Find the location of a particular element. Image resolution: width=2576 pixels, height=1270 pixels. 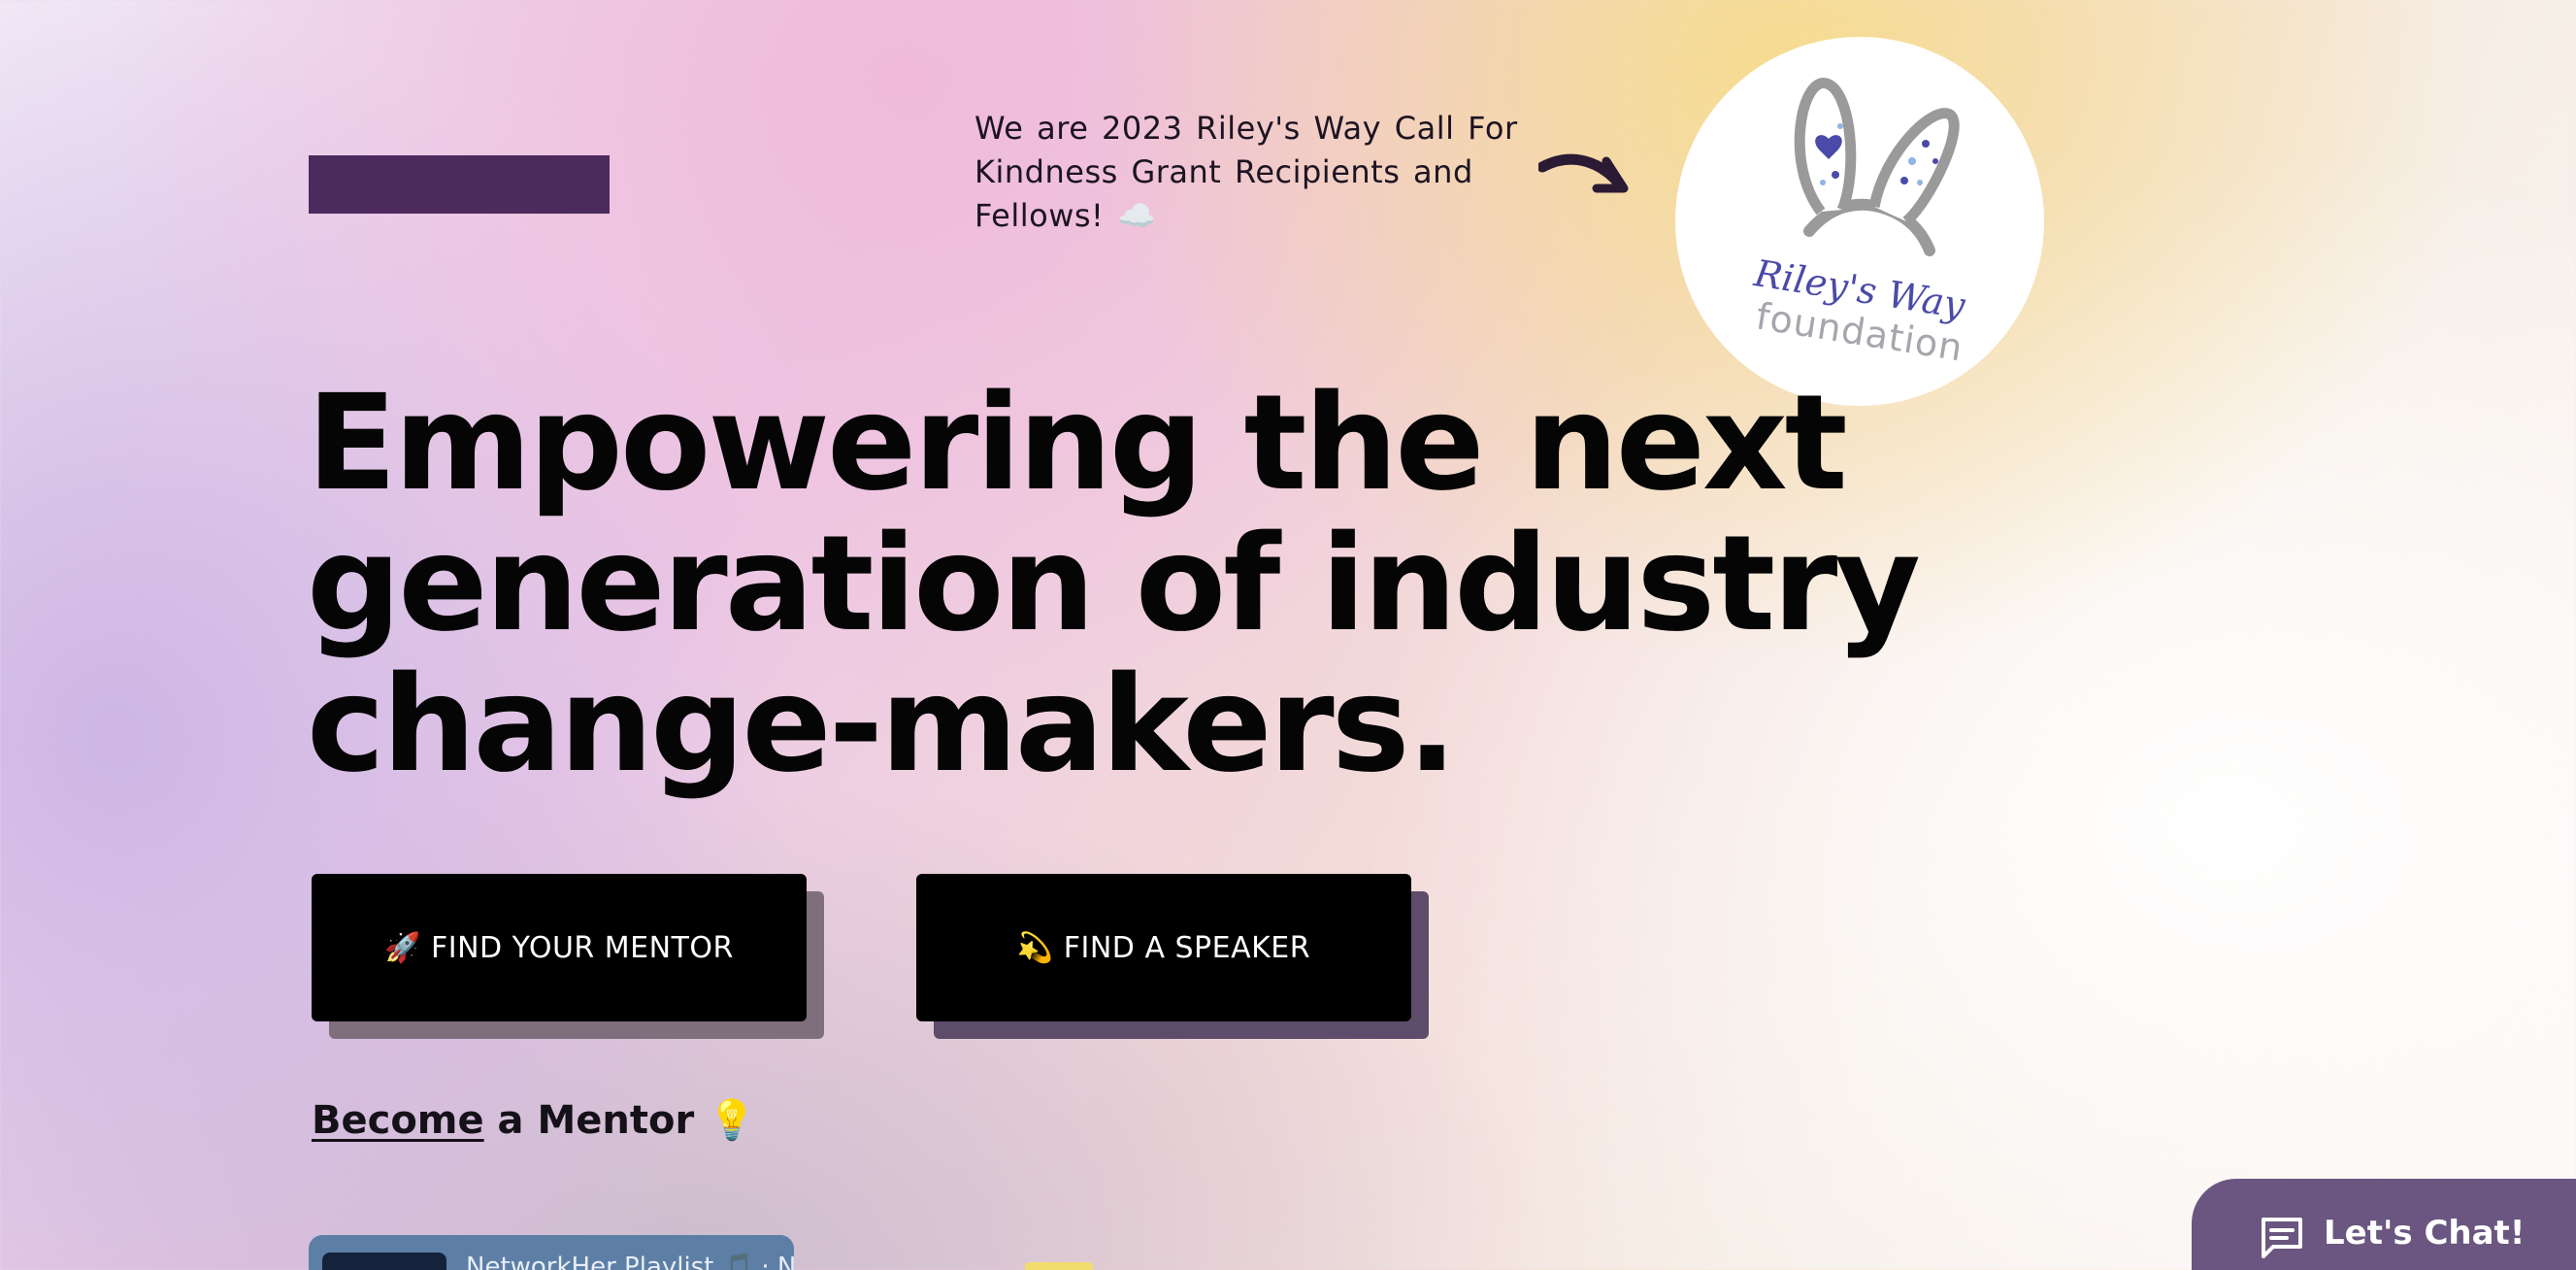

playlist-embed: NetworkHer Playlist 🎵 · Ne is located at coordinates (551, 1252).